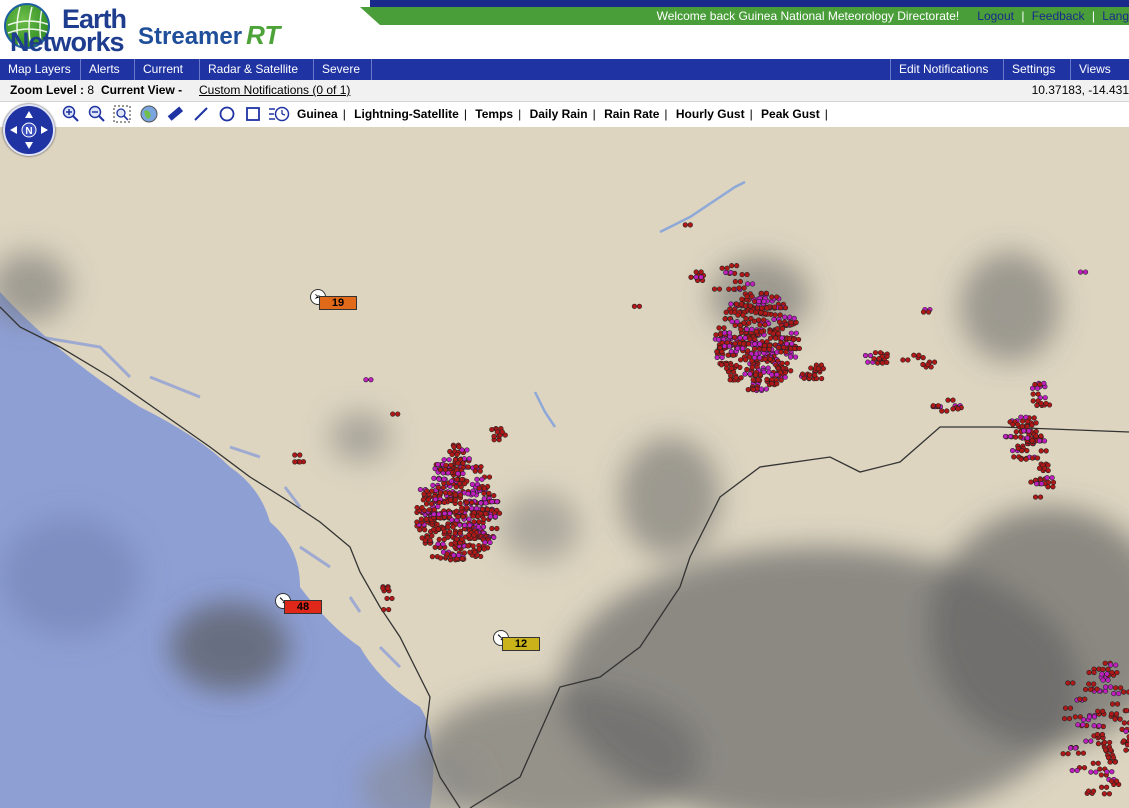 The height and width of the screenshot is (808, 1129). Describe the element at coordinates (227, 114) in the screenshot. I see `circle-icon` at that location.